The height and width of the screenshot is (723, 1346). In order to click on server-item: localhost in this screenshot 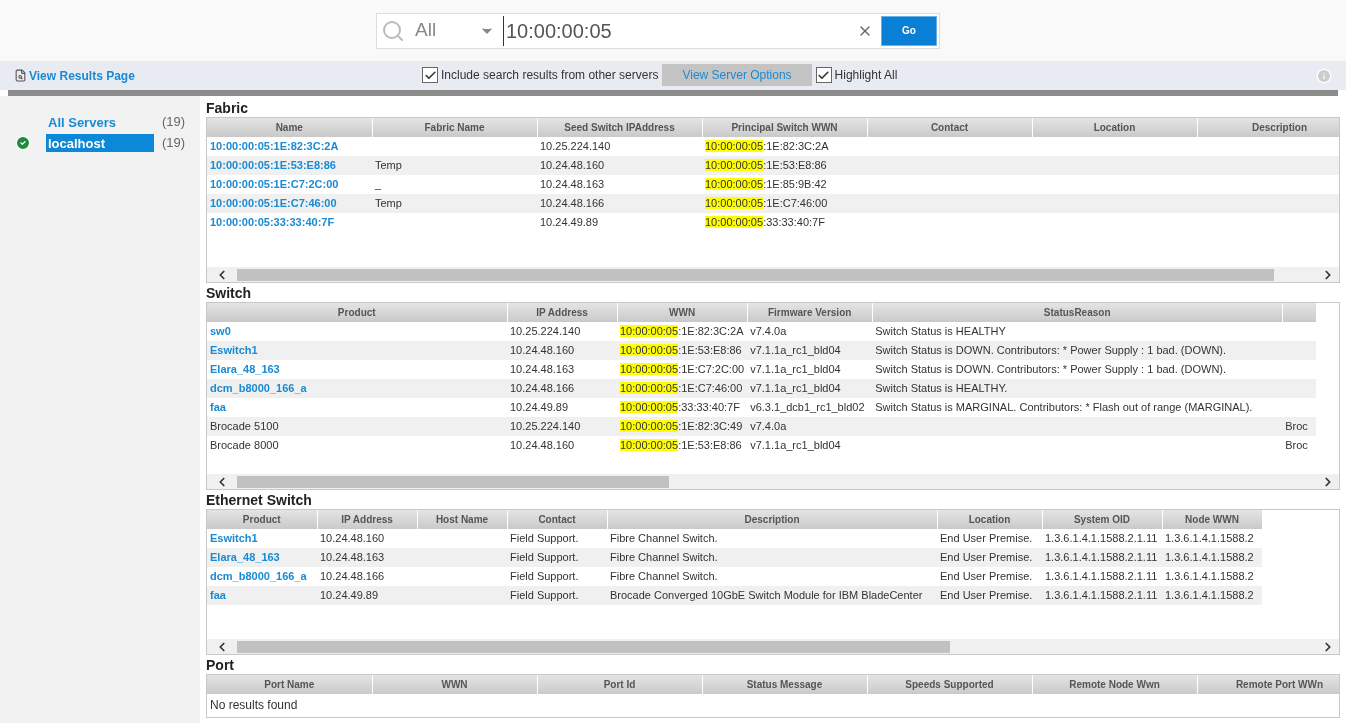, I will do `click(100, 143)`.